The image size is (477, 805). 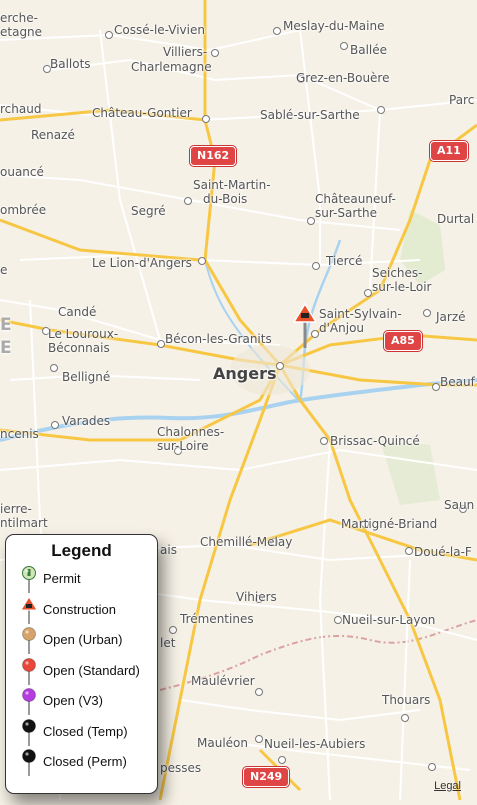 I want to click on place-label: ouancé, so click(x=22, y=172).